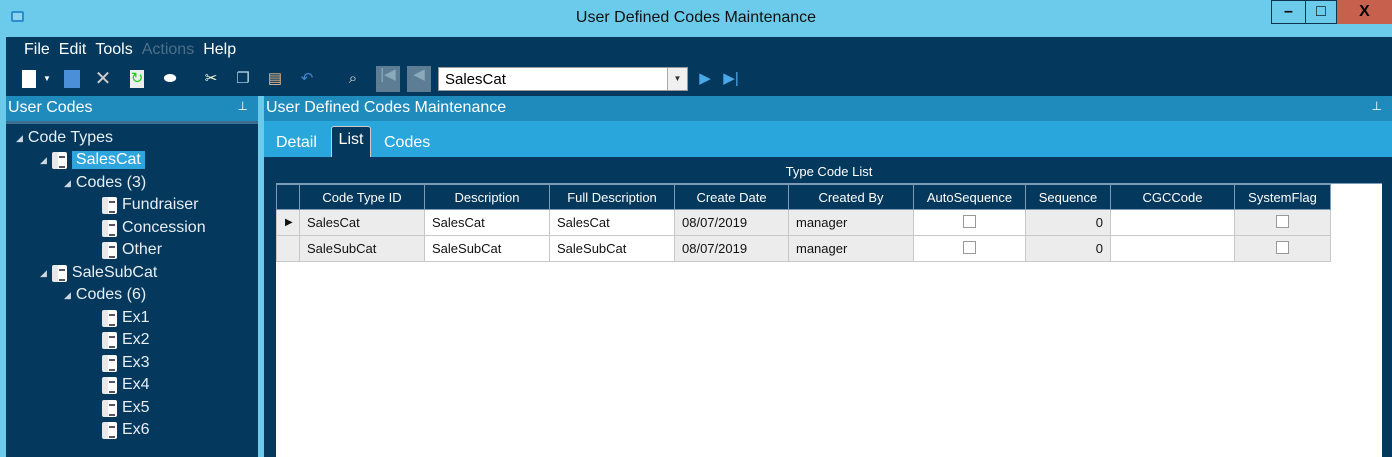 The height and width of the screenshot is (457, 1392). I want to click on menu-tools: Tools, so click(113, 50).